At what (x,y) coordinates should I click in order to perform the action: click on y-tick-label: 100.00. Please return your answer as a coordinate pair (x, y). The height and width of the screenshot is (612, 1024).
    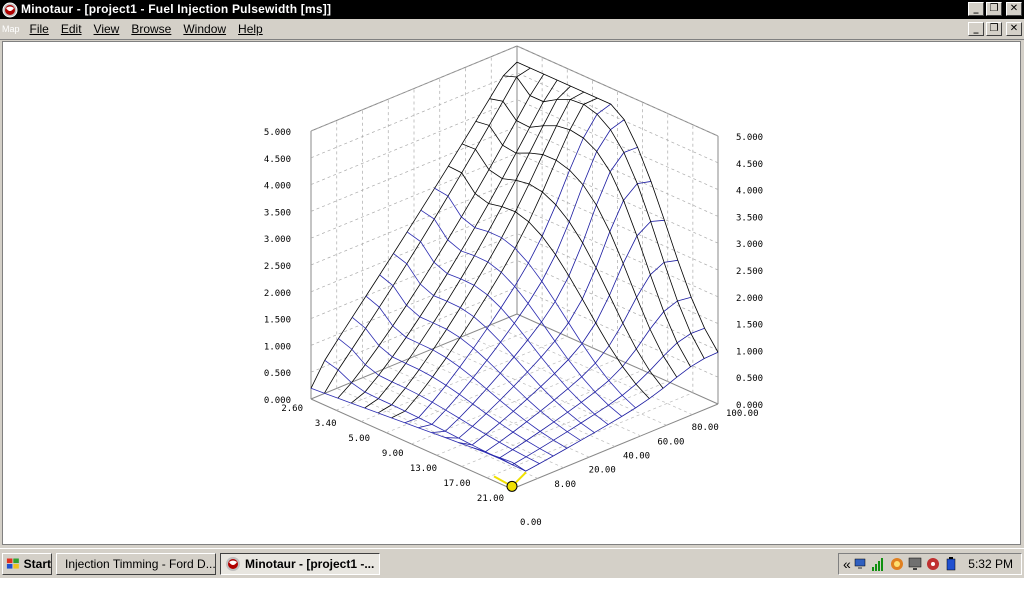
    Looking at the image, I should click on (742, 414).